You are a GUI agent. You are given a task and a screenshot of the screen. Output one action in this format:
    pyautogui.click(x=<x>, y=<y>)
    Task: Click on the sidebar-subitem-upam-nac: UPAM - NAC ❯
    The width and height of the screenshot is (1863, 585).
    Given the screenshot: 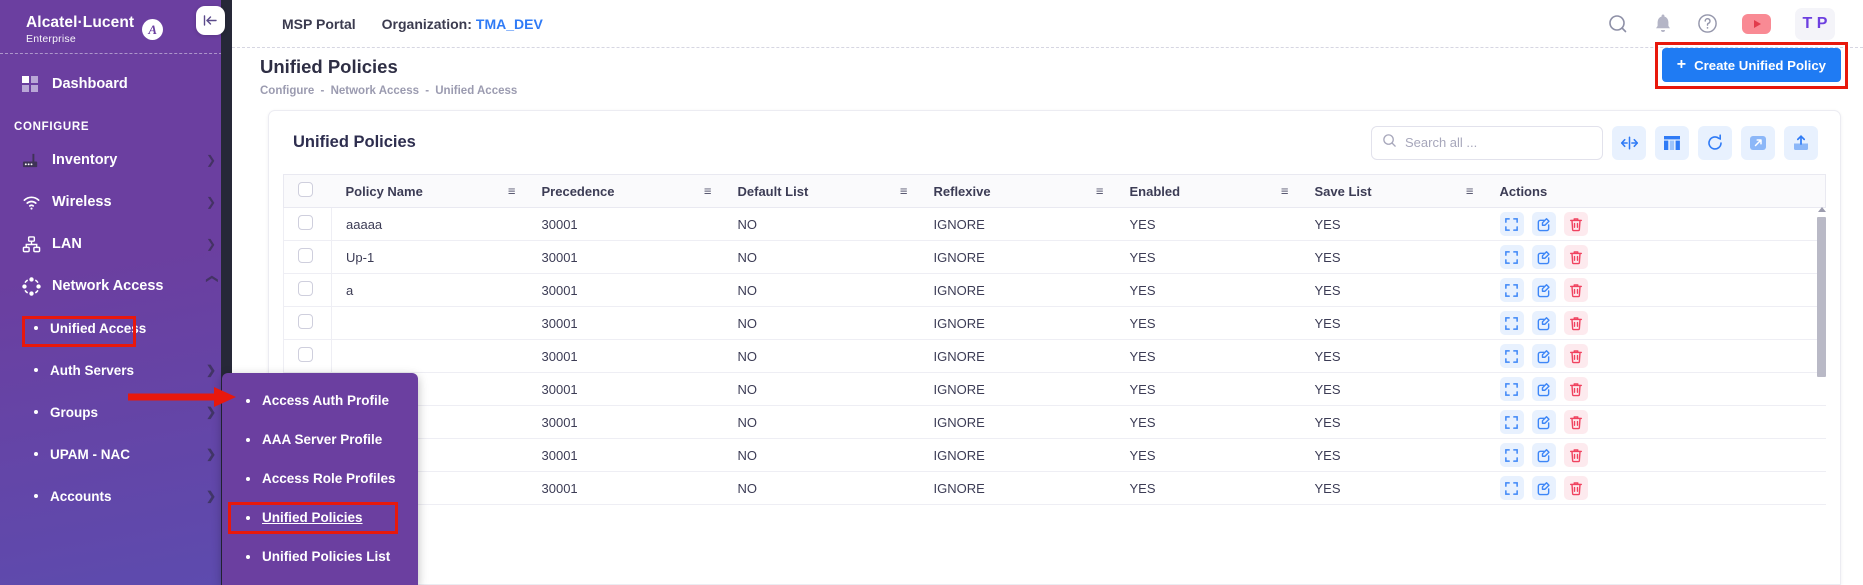 What is the action you would take?
    pyautogui.click(x=116, y=454)
    